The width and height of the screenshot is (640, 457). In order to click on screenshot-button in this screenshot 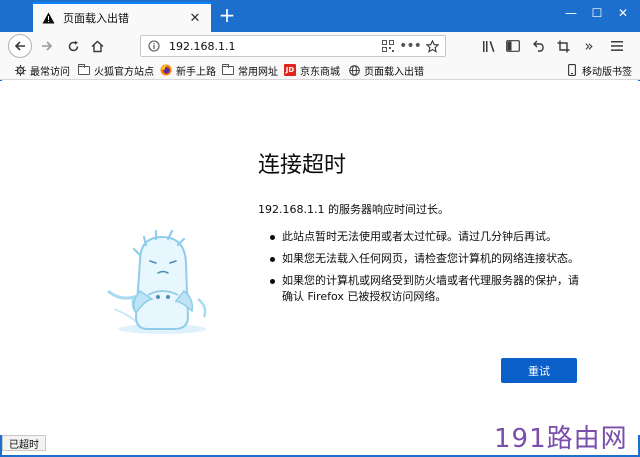, I will do `click(563, 46)`.